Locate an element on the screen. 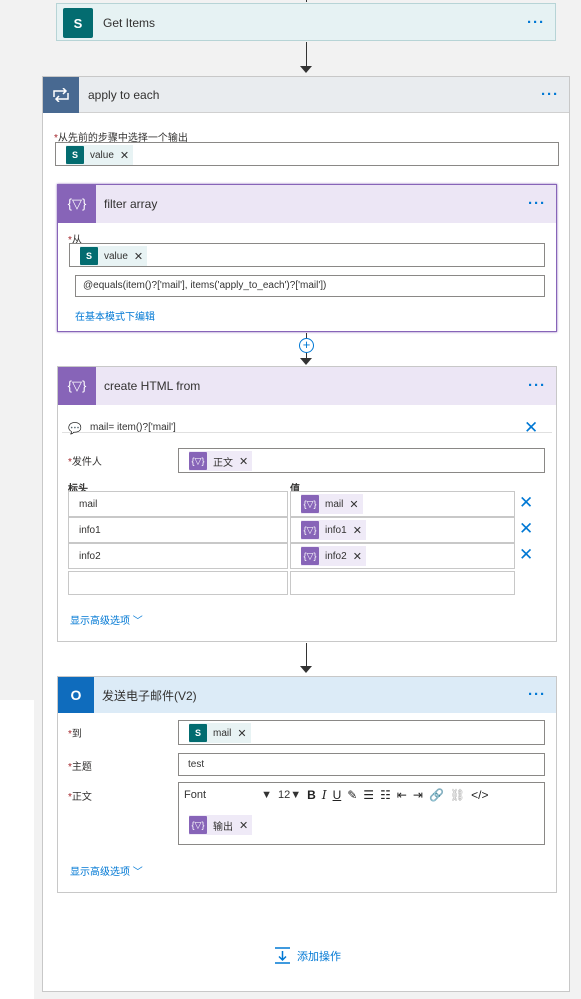  filter-array-icon: {▽} is located at coordinates (77, 204).